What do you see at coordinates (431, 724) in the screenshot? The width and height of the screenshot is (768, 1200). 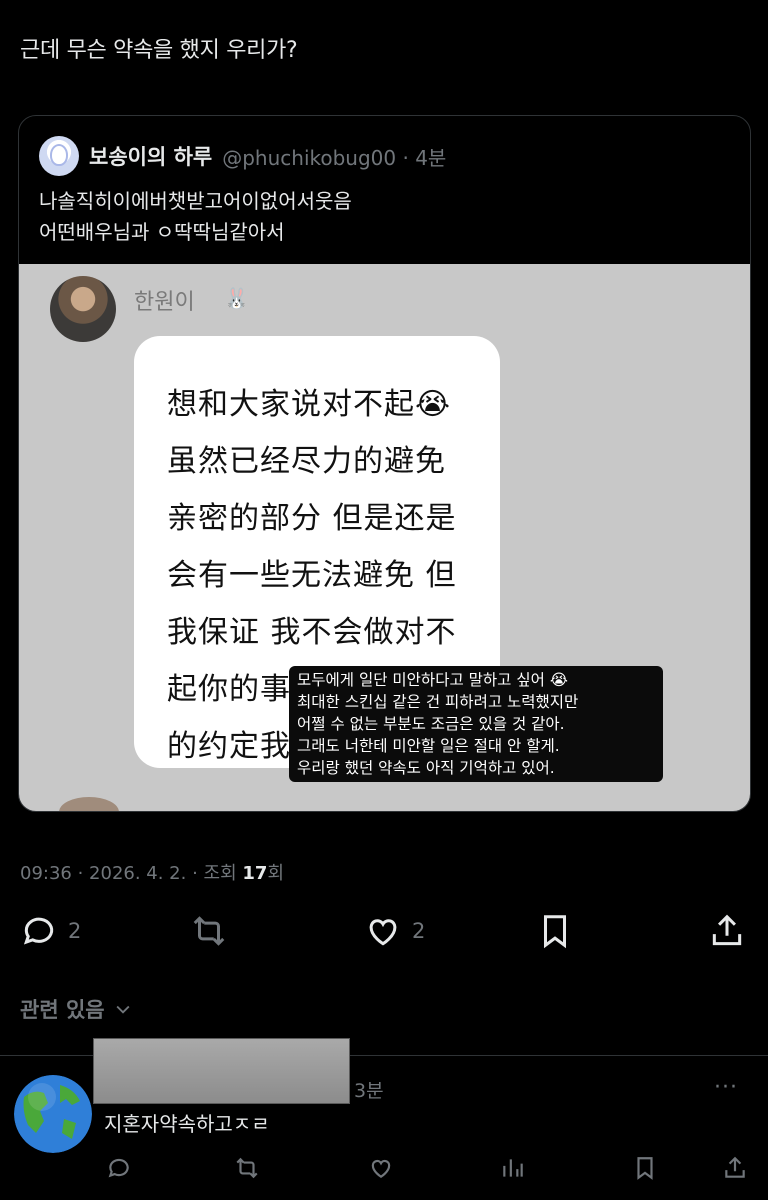 I see `caption-line: 어쩔 수 없는 부분도 조금은 있을 것 같아.` at bounding box center [431, 724].